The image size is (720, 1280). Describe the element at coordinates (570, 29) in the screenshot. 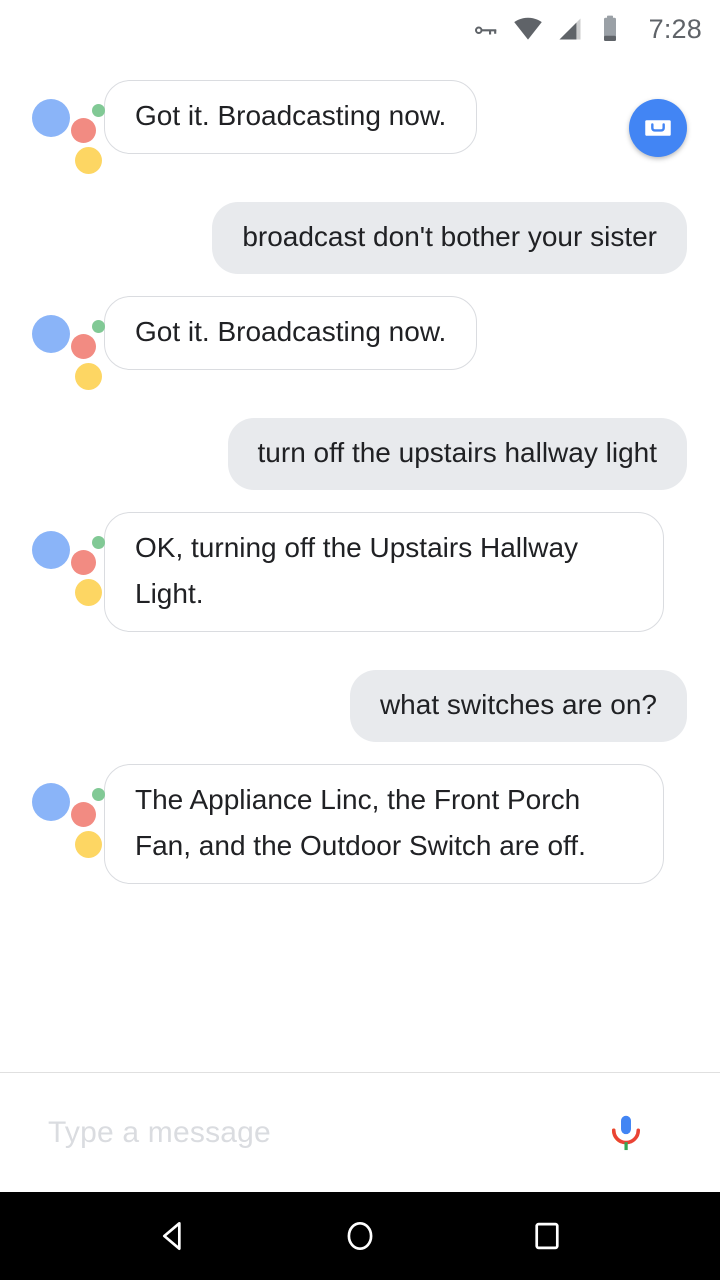

I see `cellular-signal-icon` at that location.